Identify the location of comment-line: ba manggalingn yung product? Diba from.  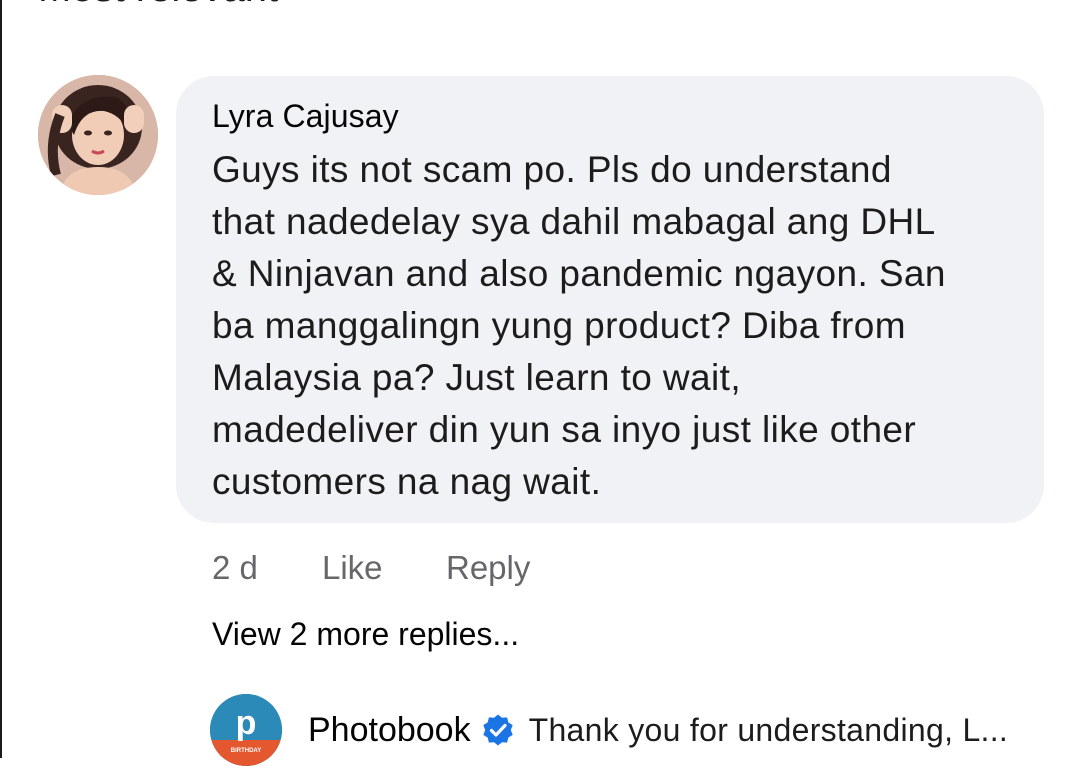
(559, 325).